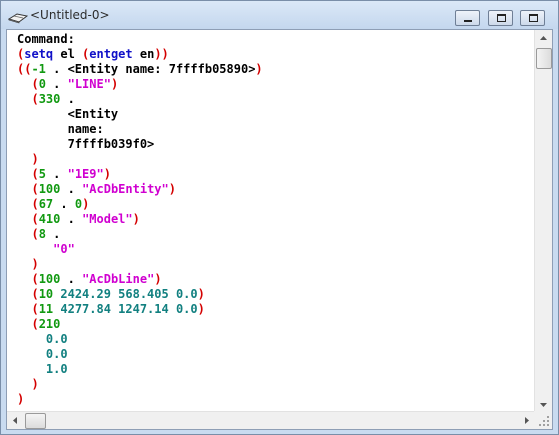  Describe the element at coordinates (277, 369) in the screenshot. I see `console-line: 1.0` at that location.